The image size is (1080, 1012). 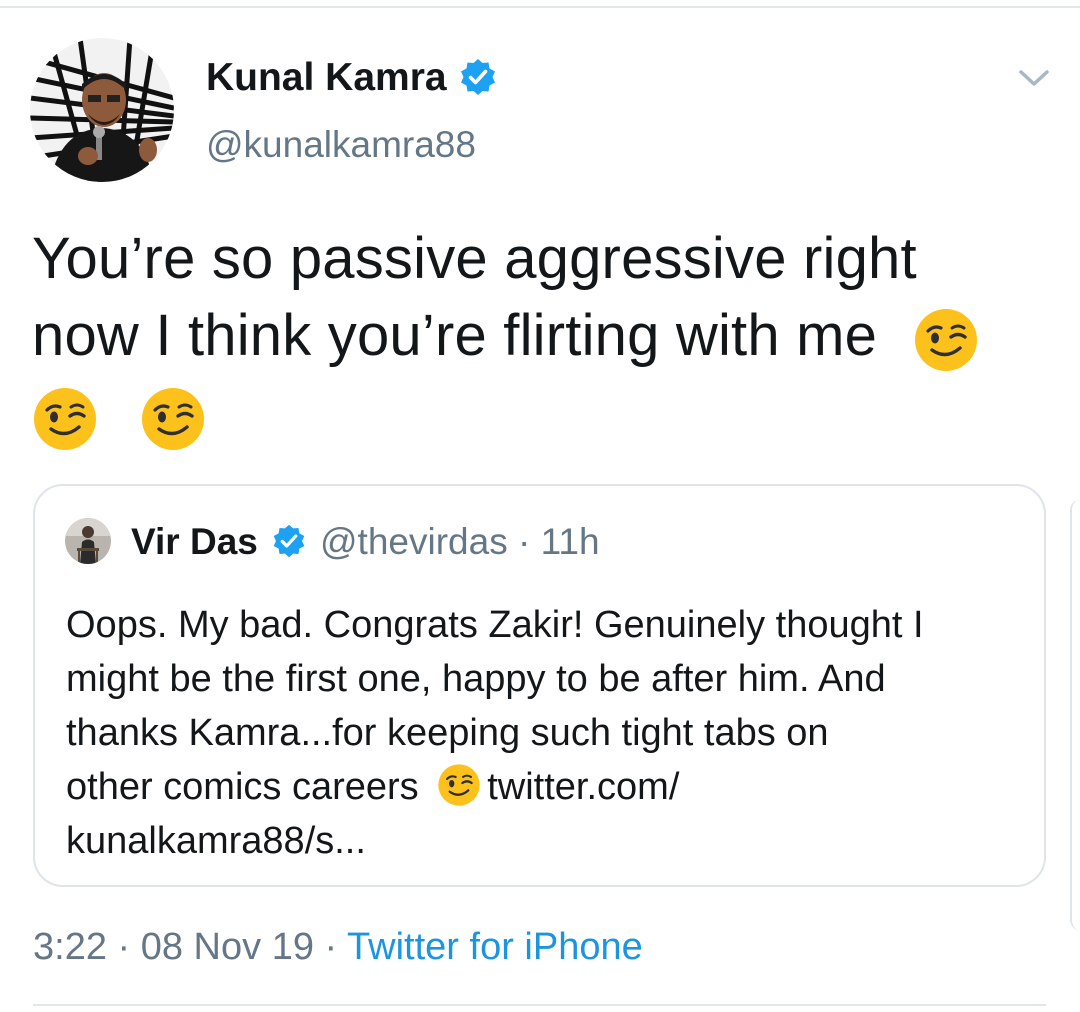 I want to click on emoji-line, so click(x=532, y=414).